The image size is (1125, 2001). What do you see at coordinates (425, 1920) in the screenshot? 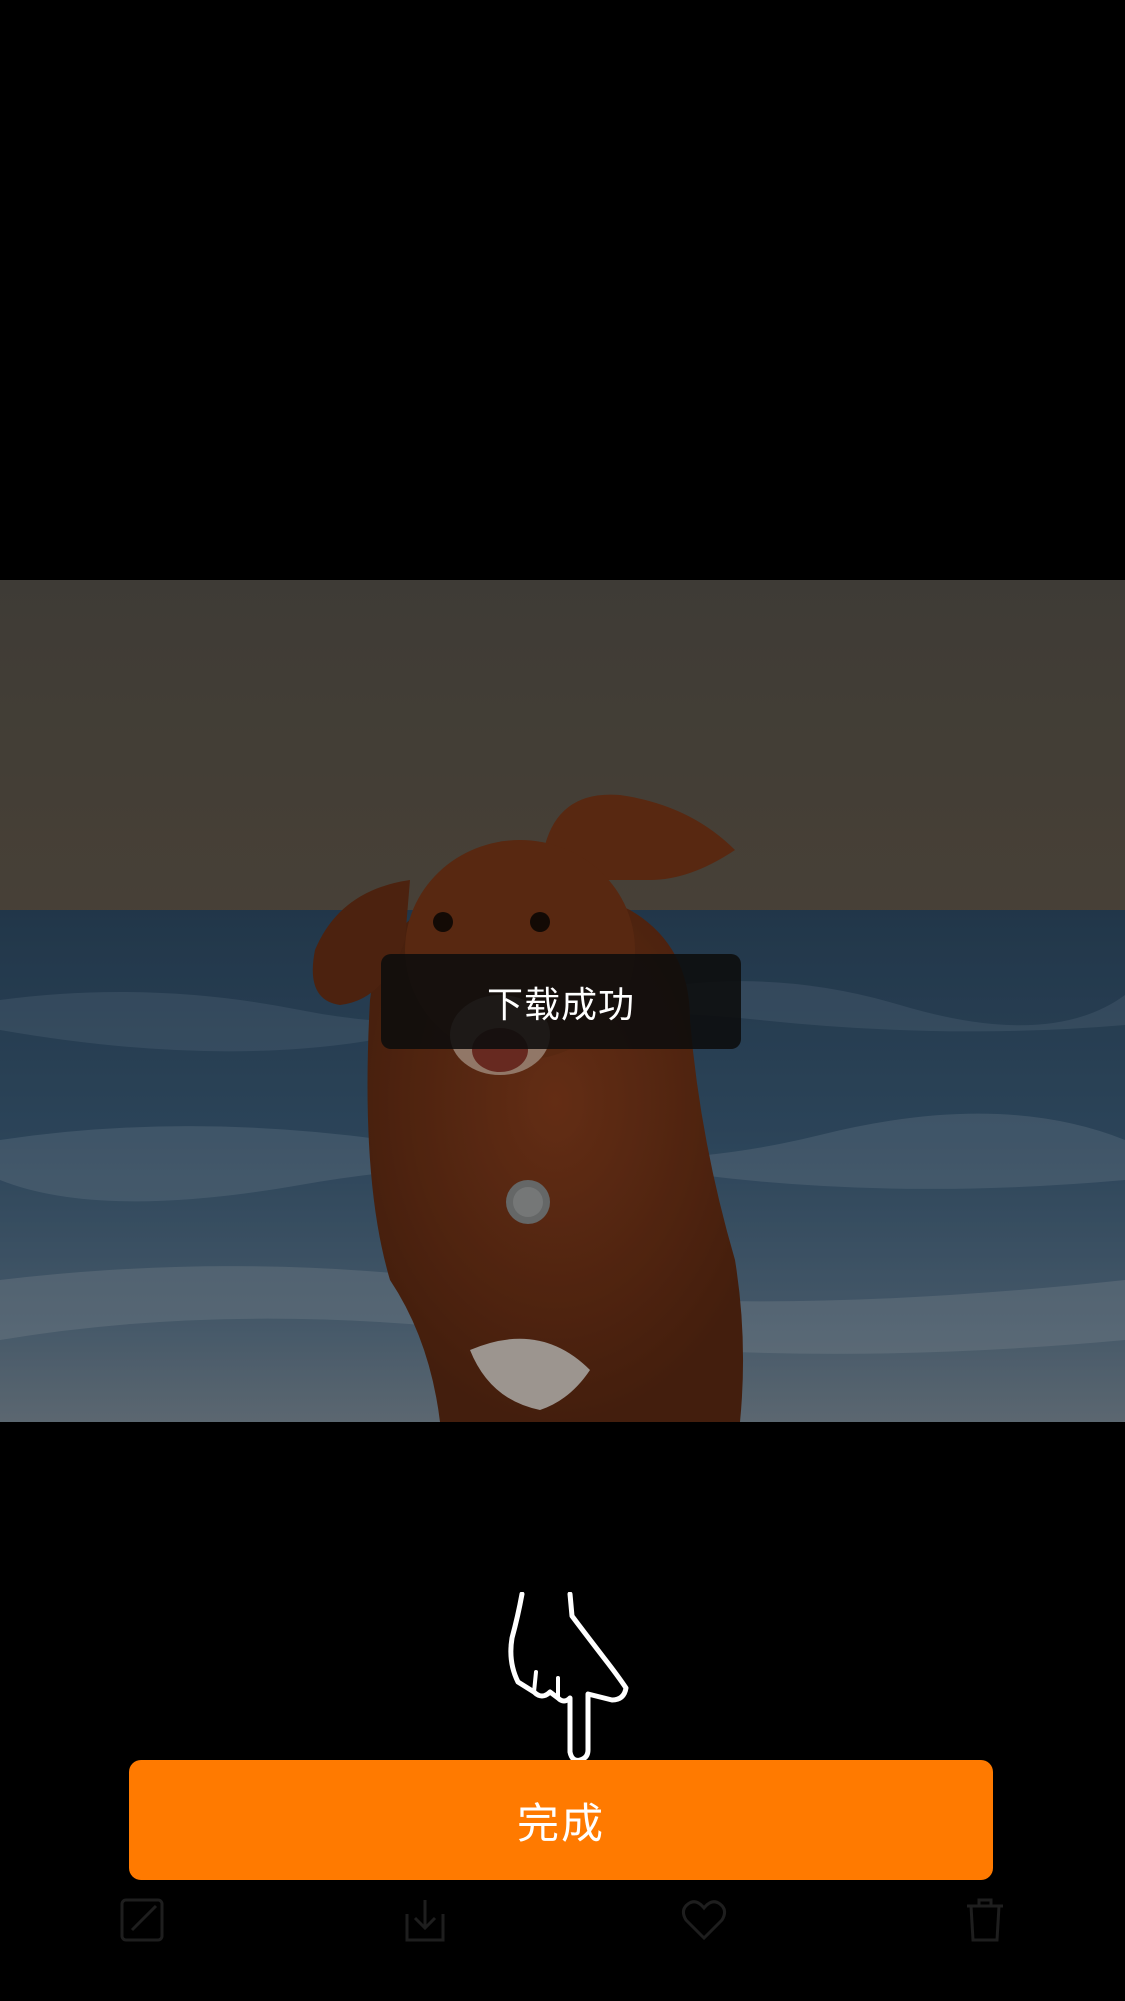
I see `download-icon` at bounding box center [425, 1920].